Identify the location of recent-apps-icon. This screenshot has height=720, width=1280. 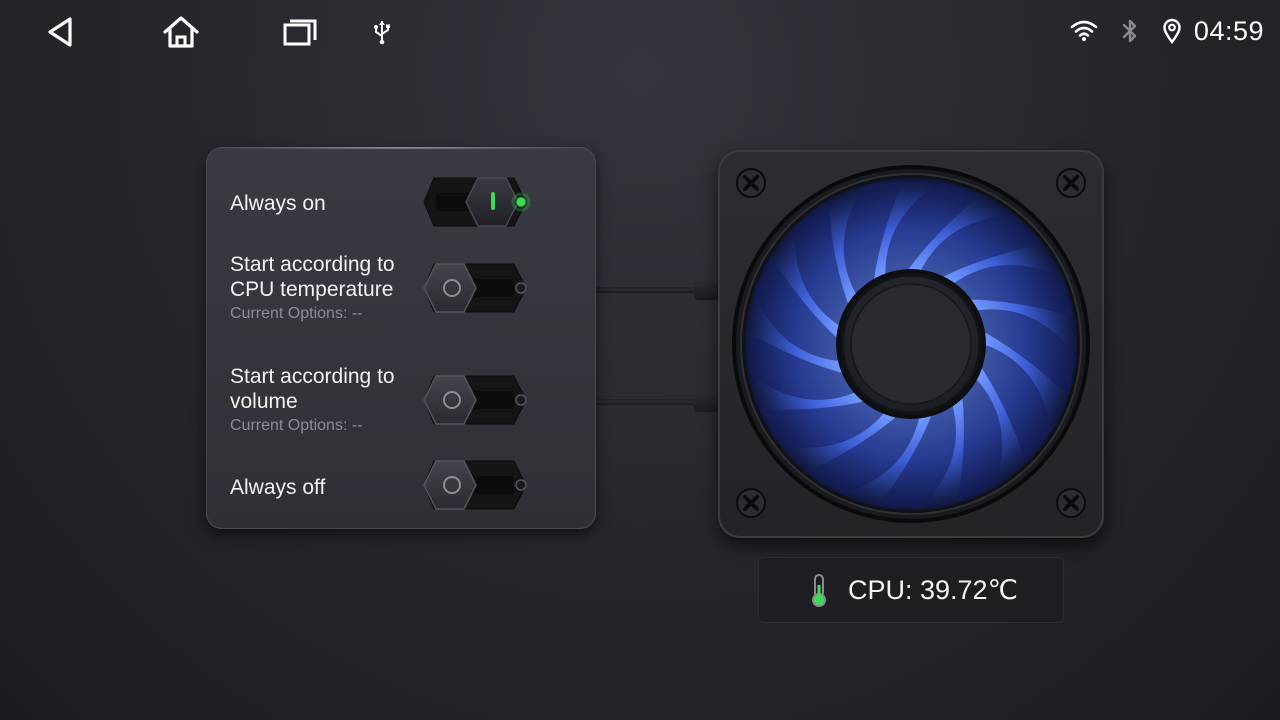
(300, 32).